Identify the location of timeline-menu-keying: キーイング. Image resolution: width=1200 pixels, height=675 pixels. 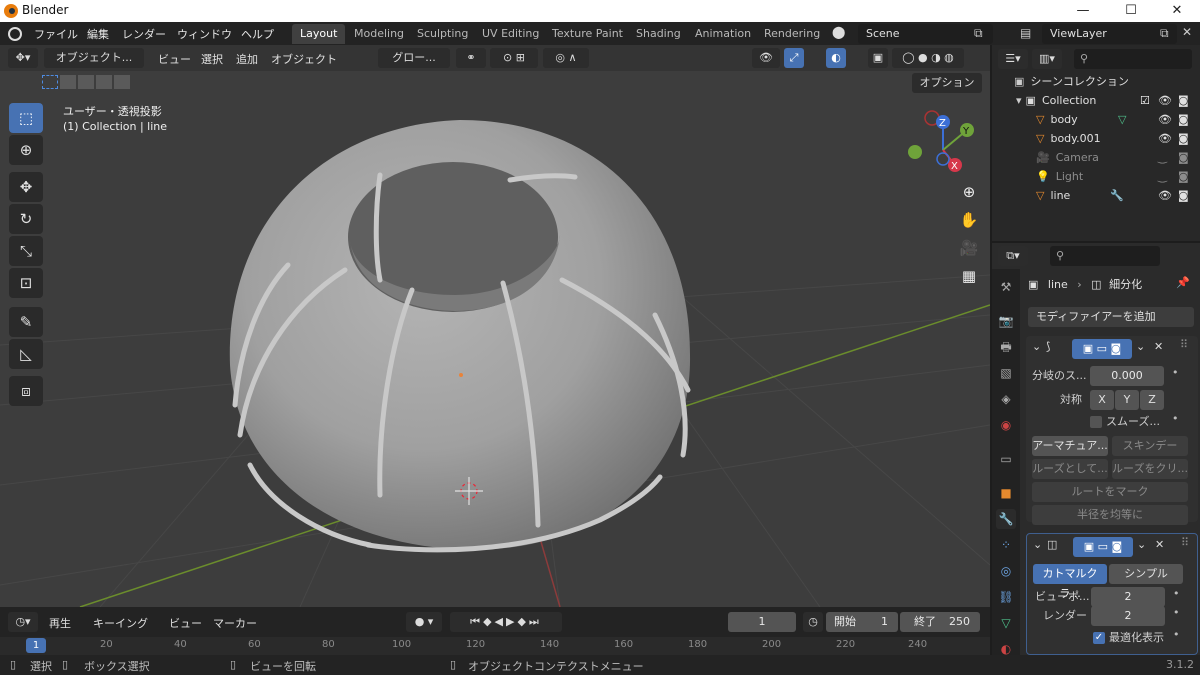
(120, 623).